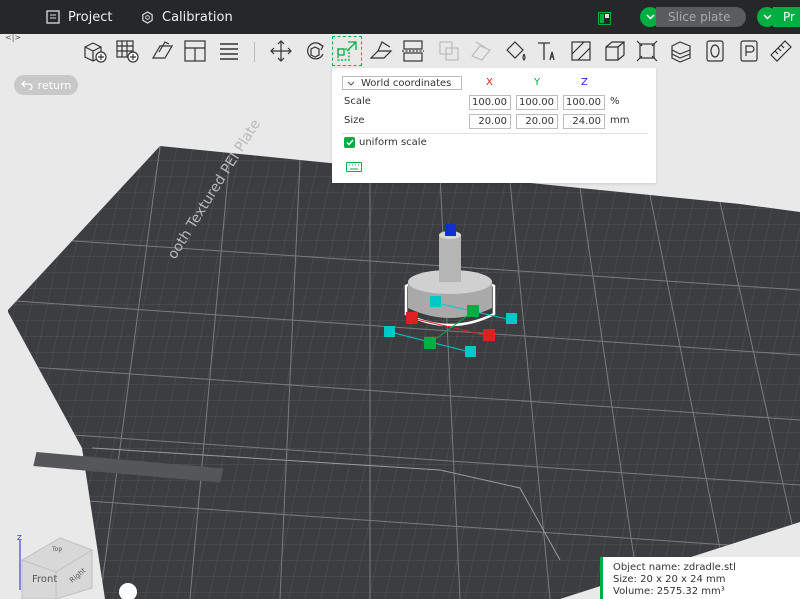  I want to click on size-x-input: 20.00, so click(490, 121).